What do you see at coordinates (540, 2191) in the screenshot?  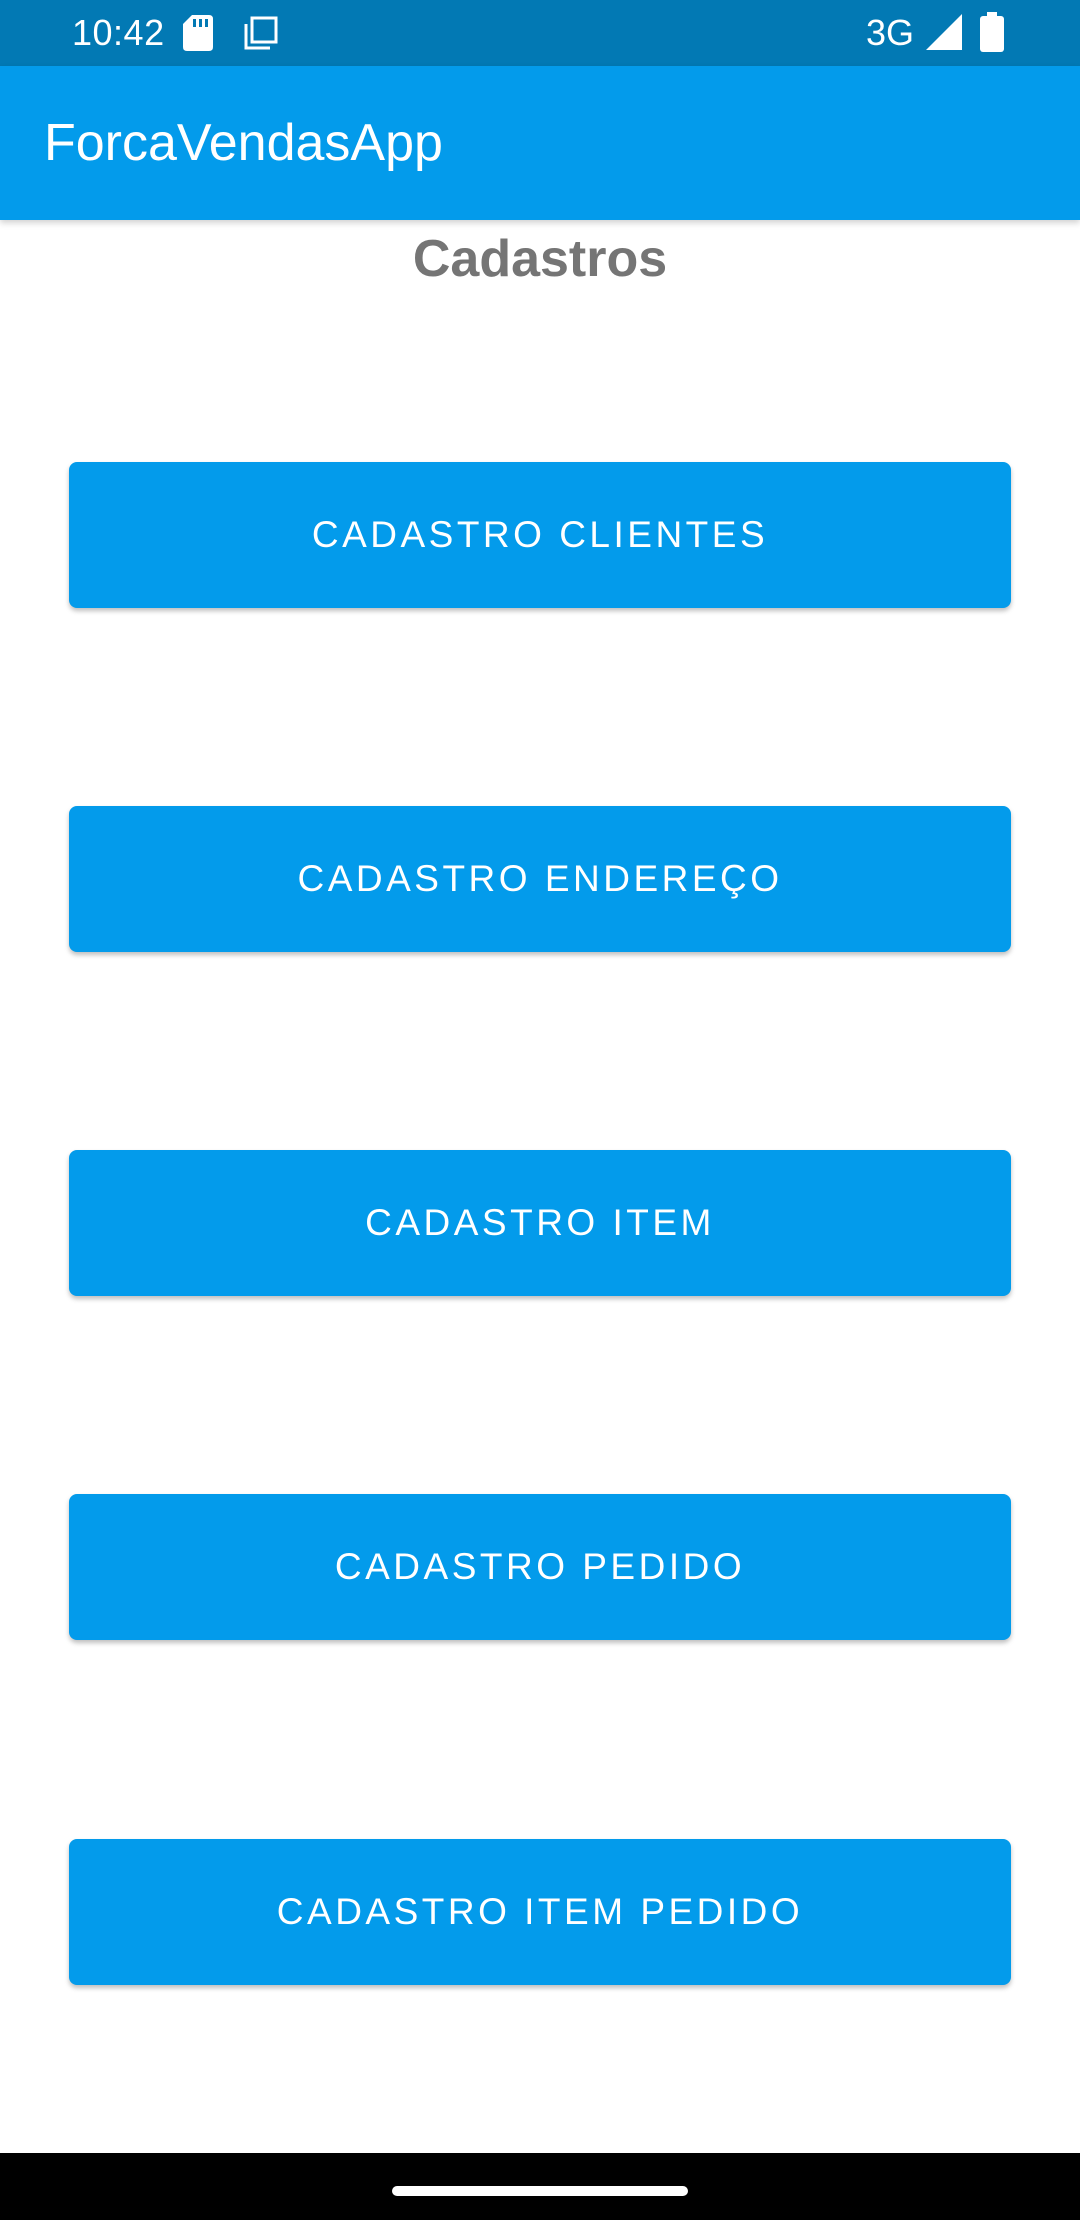 I see `home-indicator` at bounding box center [540, 2191].